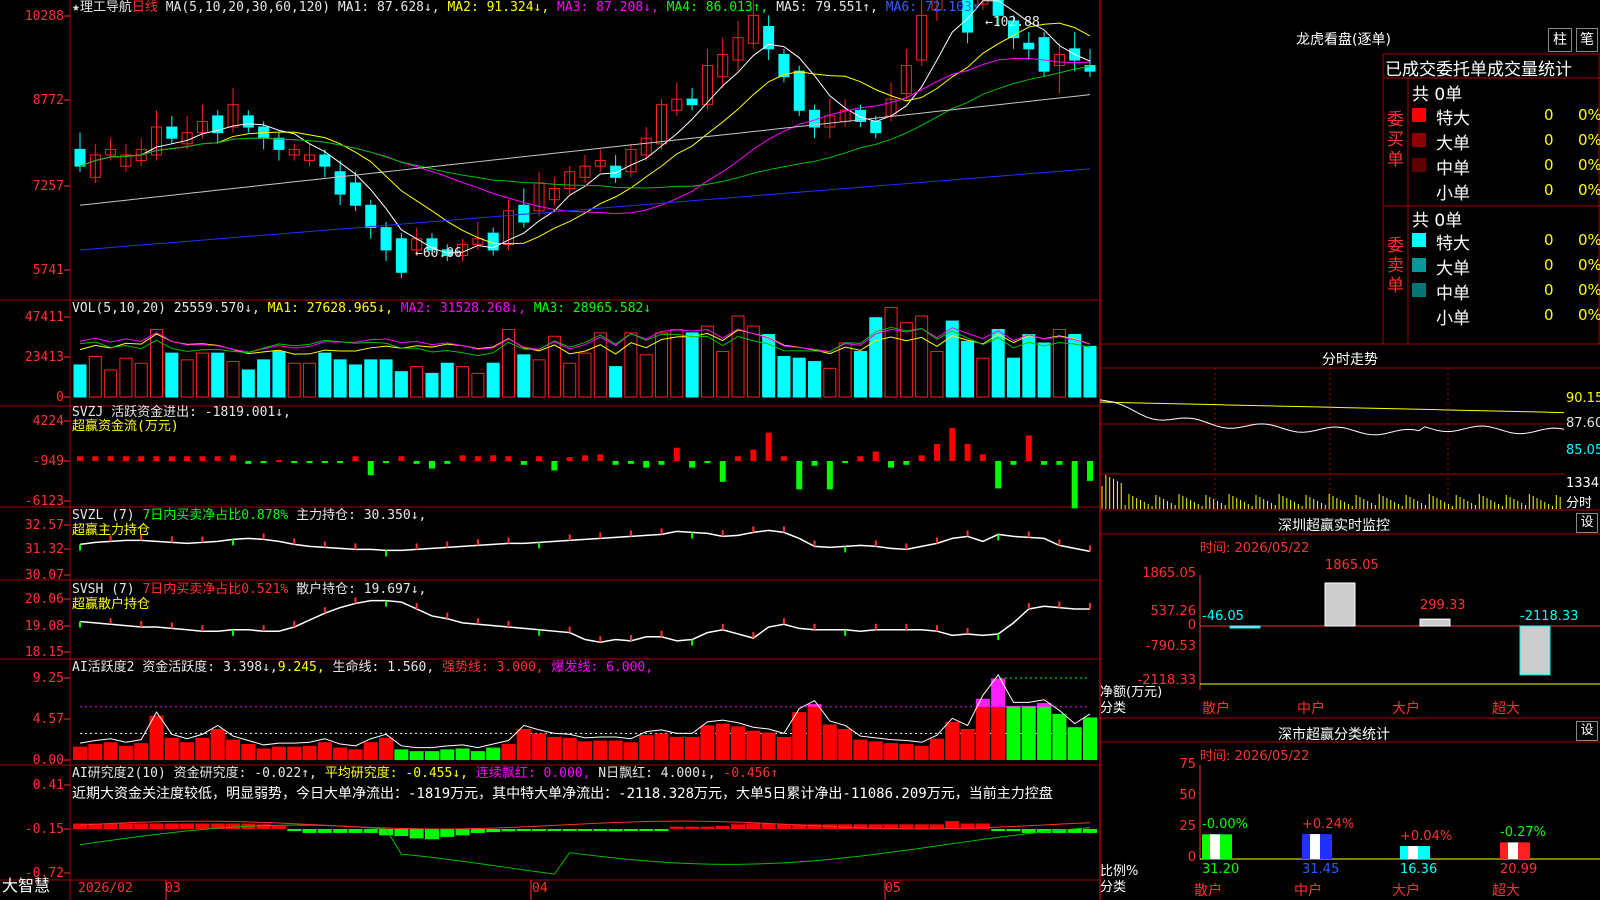 This screenshot has height=900, width=1600. Describe the element at coordinates (1328, 825) in the screenshot. I see `stats-pct: +0.24%` at that location.